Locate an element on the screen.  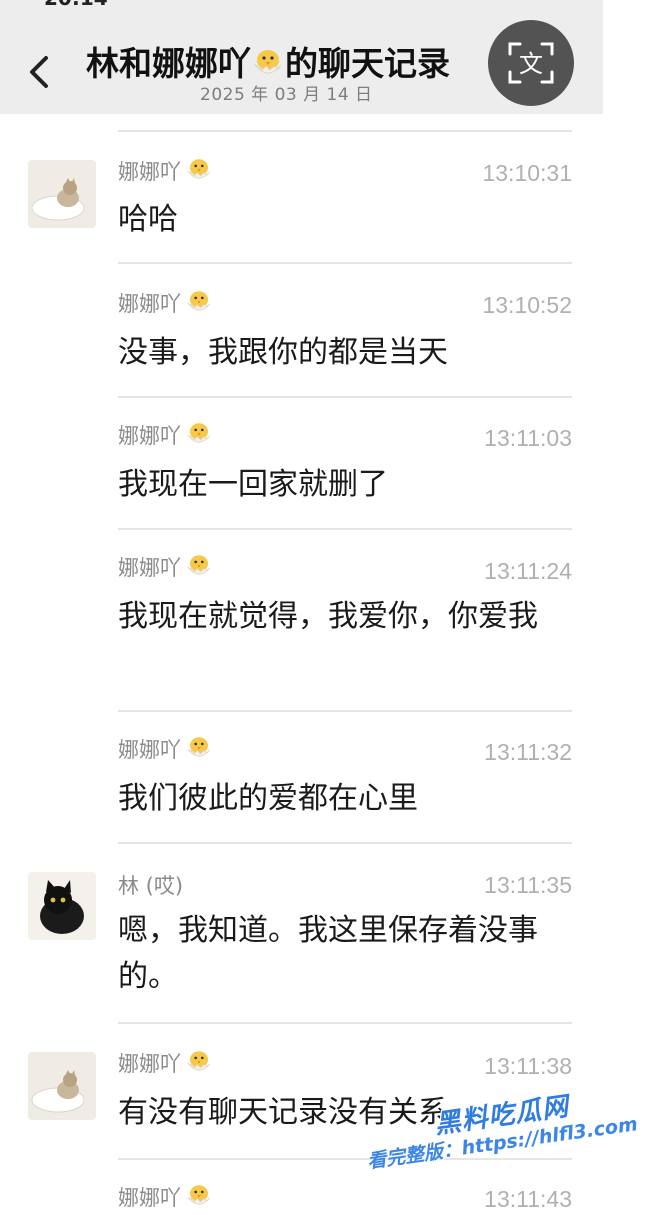
translate-button: 文 is located at coordinates (531, 63).